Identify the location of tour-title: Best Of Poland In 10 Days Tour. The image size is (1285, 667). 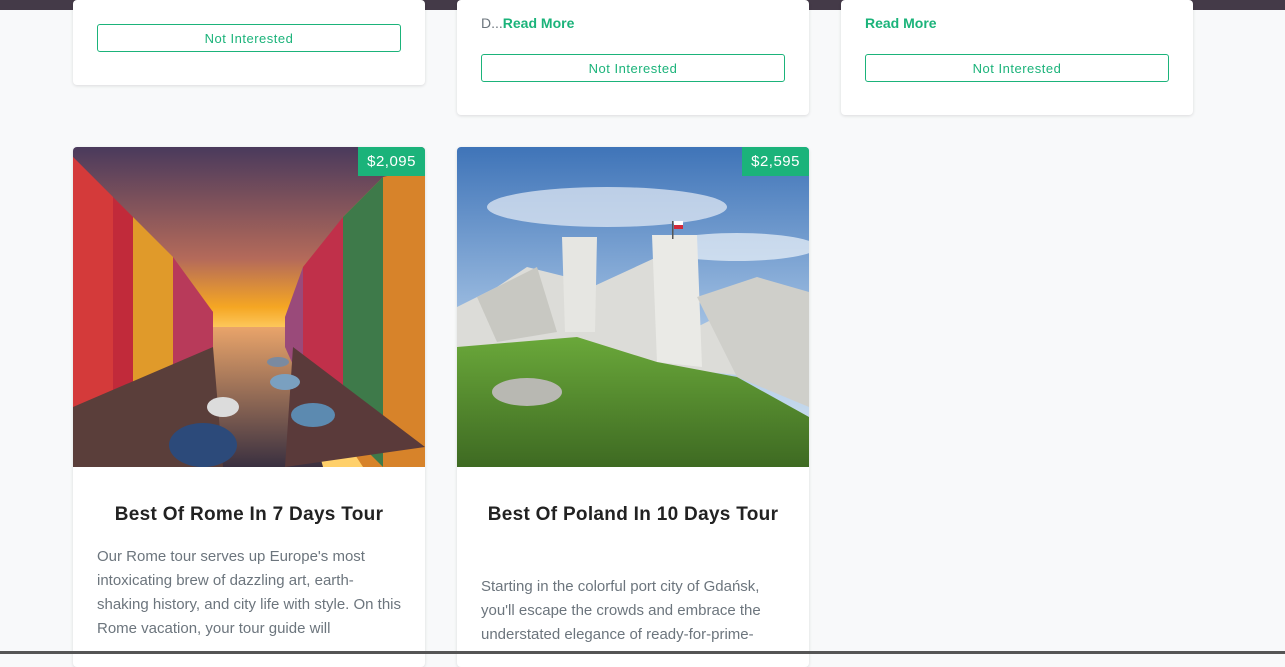
(633, 515).